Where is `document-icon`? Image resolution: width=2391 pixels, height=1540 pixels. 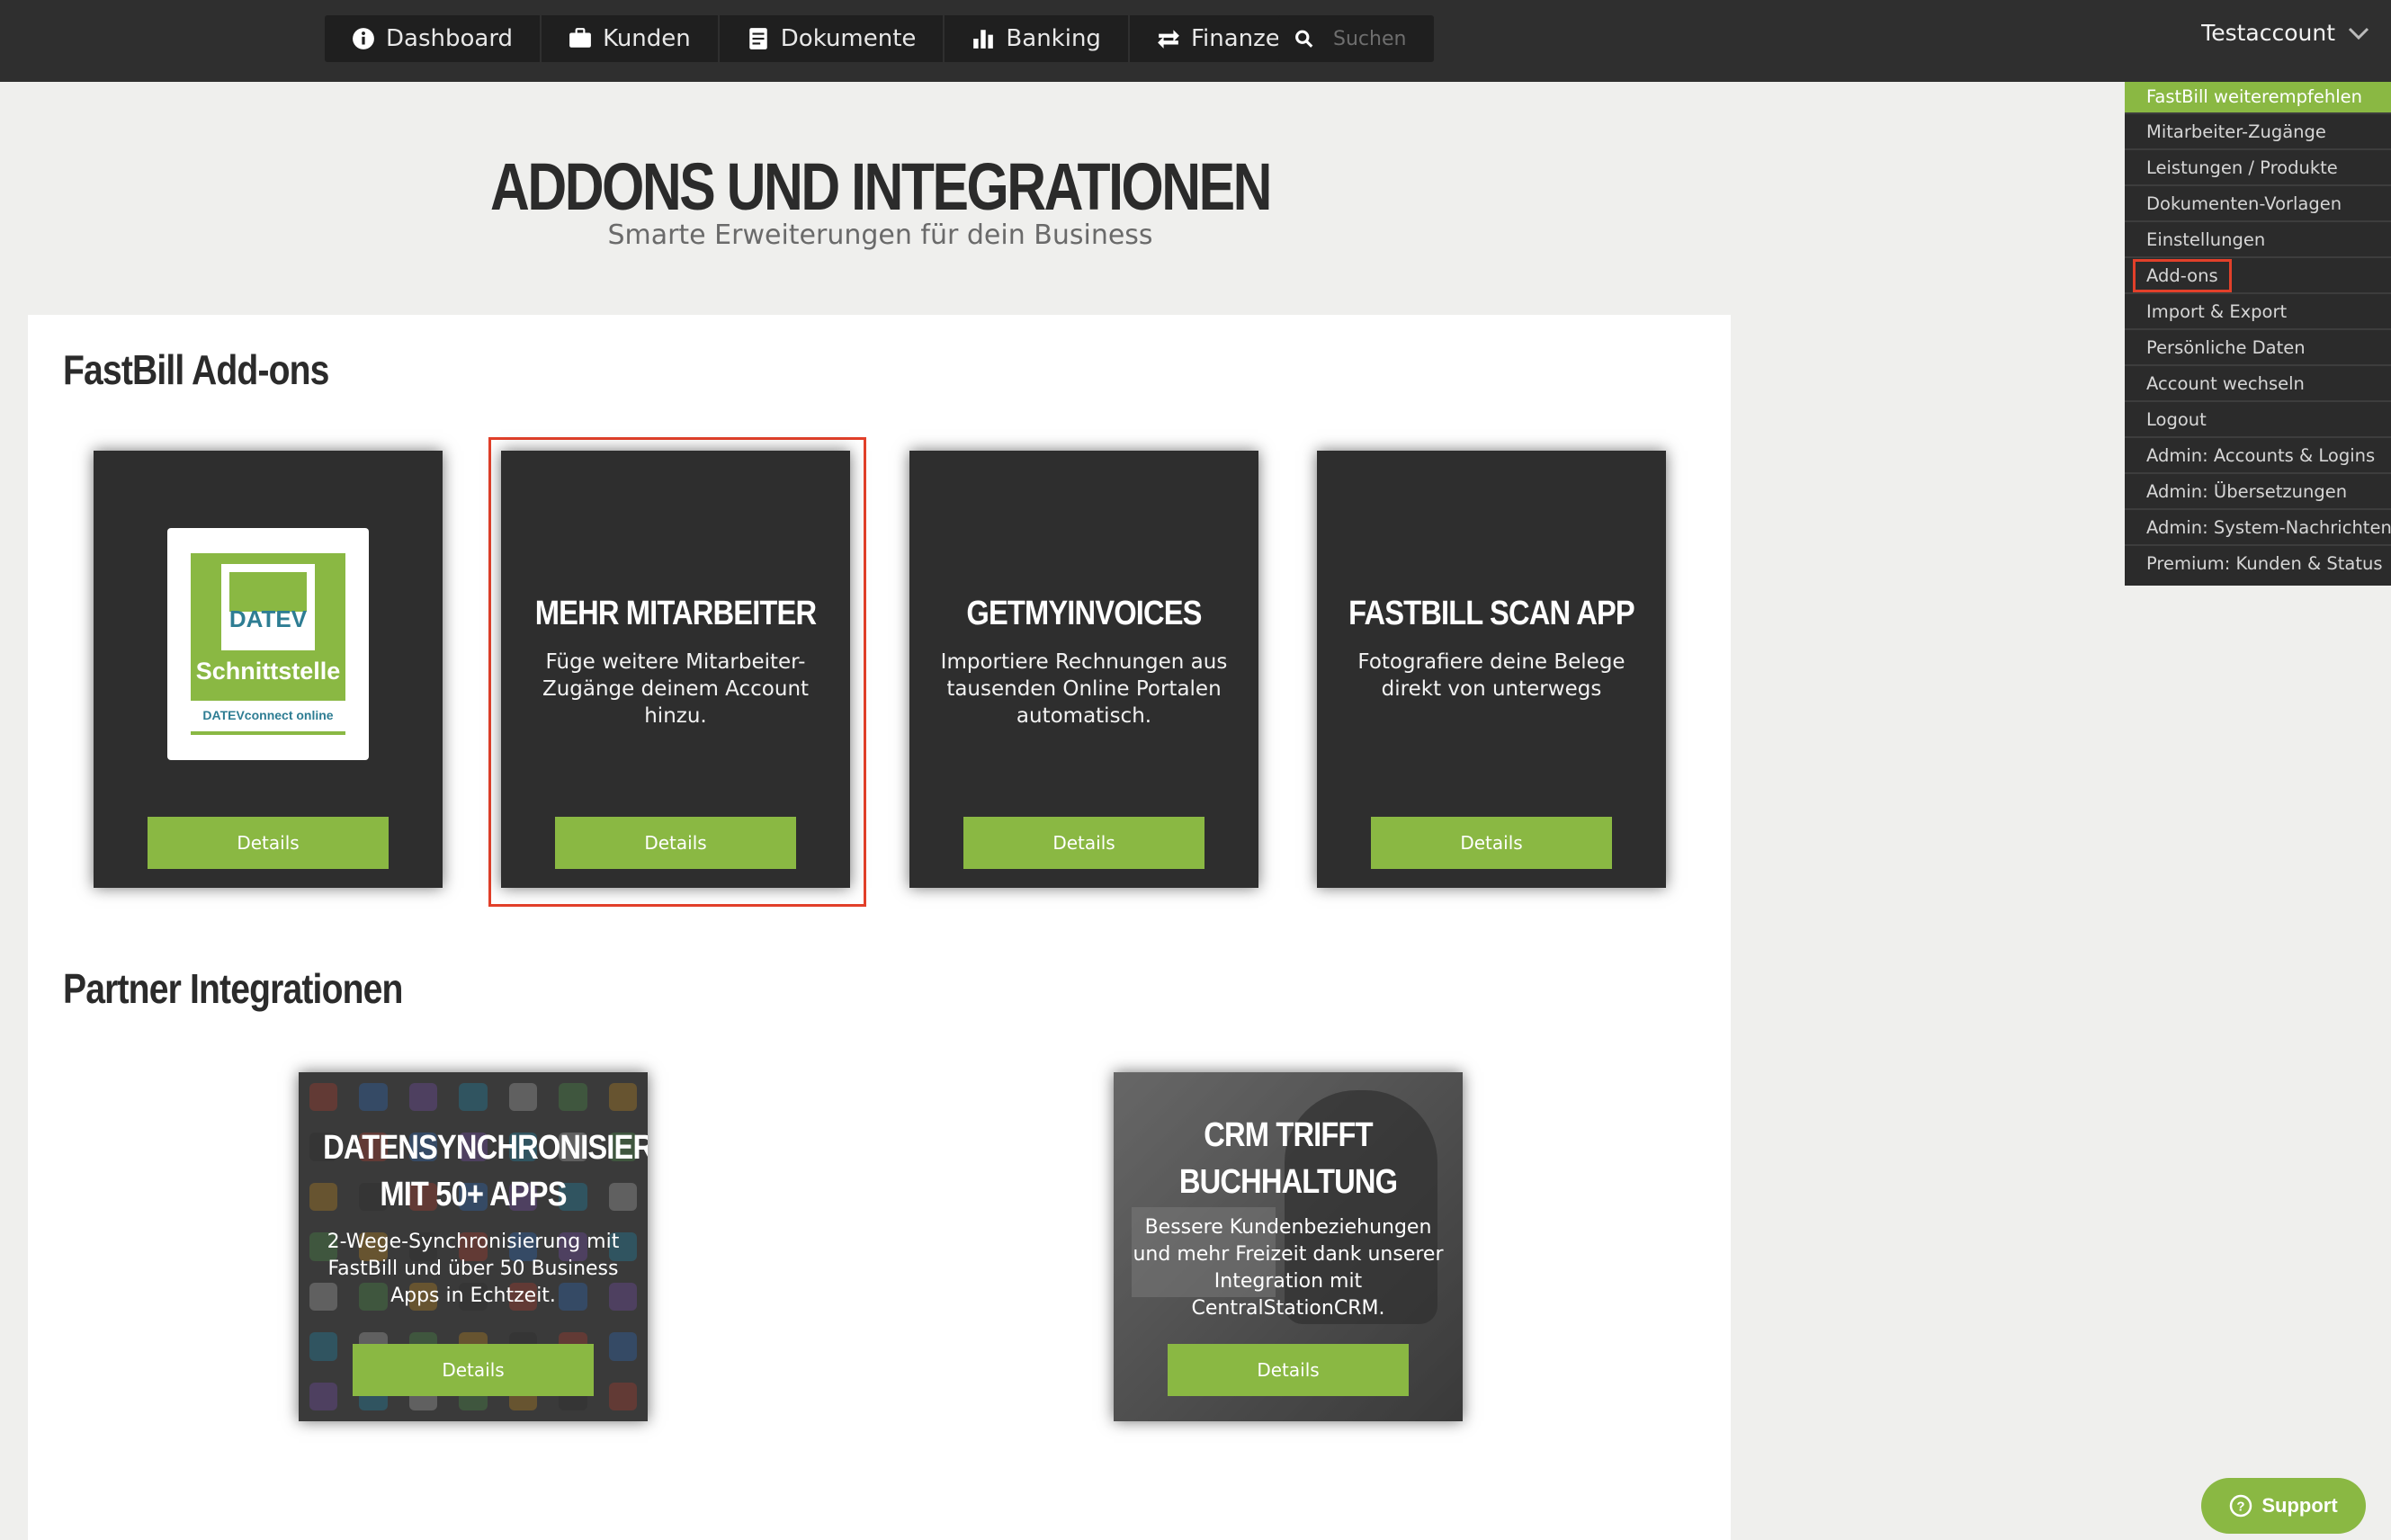
document-icon is located at coordinates (758, 38).